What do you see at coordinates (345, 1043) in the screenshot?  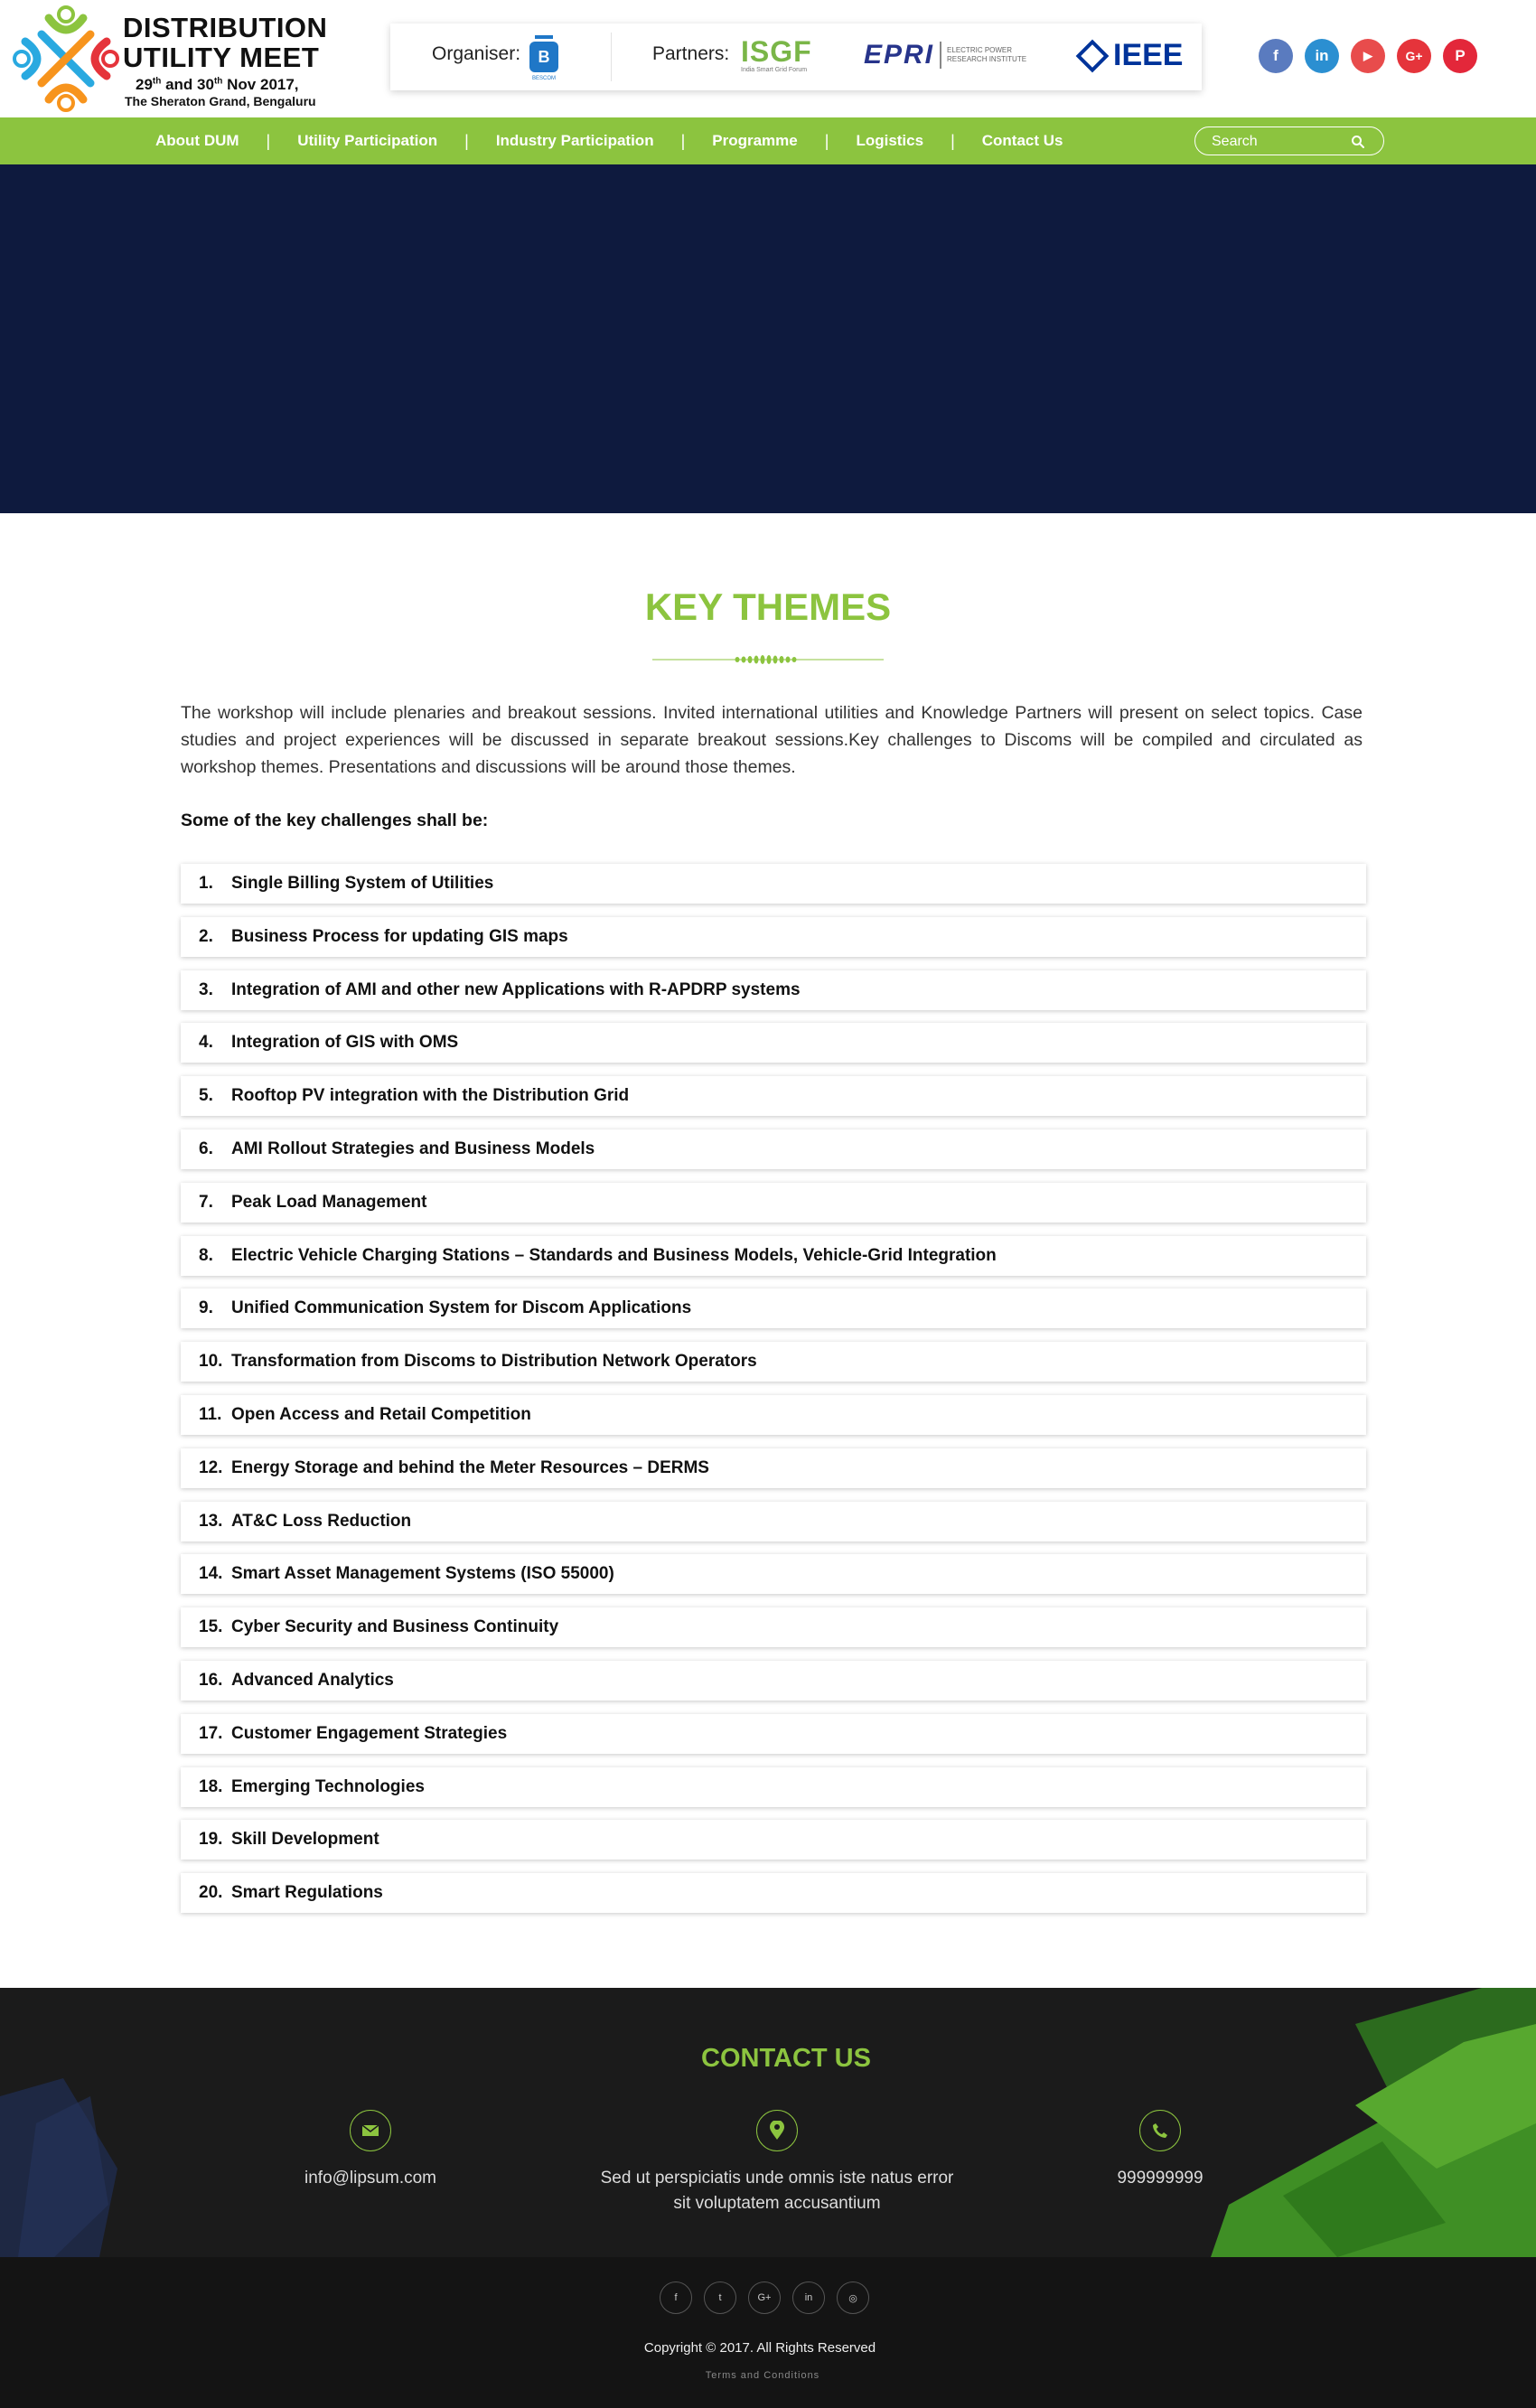 I see `list-item-text: Integration of GIS with OMS` at bounding box center [345, 1043].